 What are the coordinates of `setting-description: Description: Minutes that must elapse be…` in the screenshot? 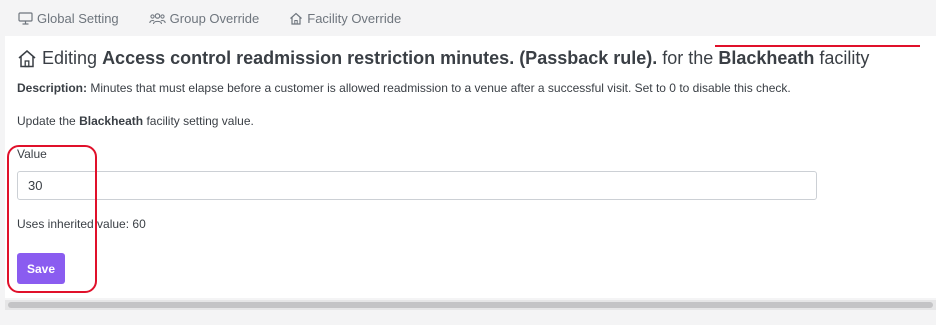 It's located at (404, 88).